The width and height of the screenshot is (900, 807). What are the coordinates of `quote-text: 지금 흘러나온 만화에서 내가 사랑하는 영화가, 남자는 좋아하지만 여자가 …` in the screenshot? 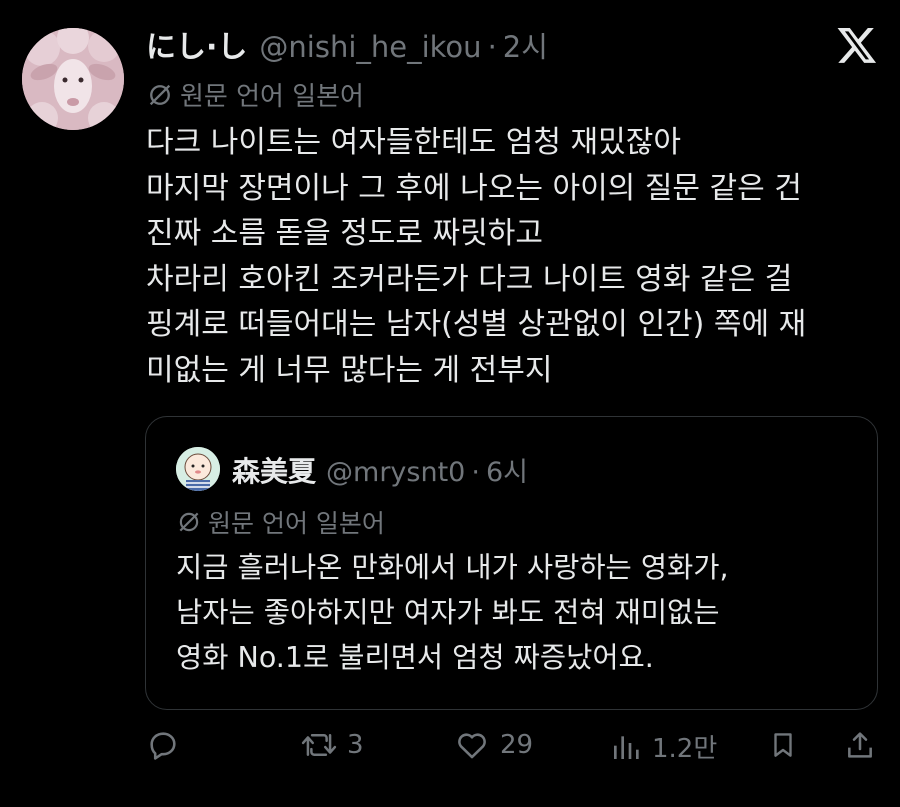 It's located at (521, 612).